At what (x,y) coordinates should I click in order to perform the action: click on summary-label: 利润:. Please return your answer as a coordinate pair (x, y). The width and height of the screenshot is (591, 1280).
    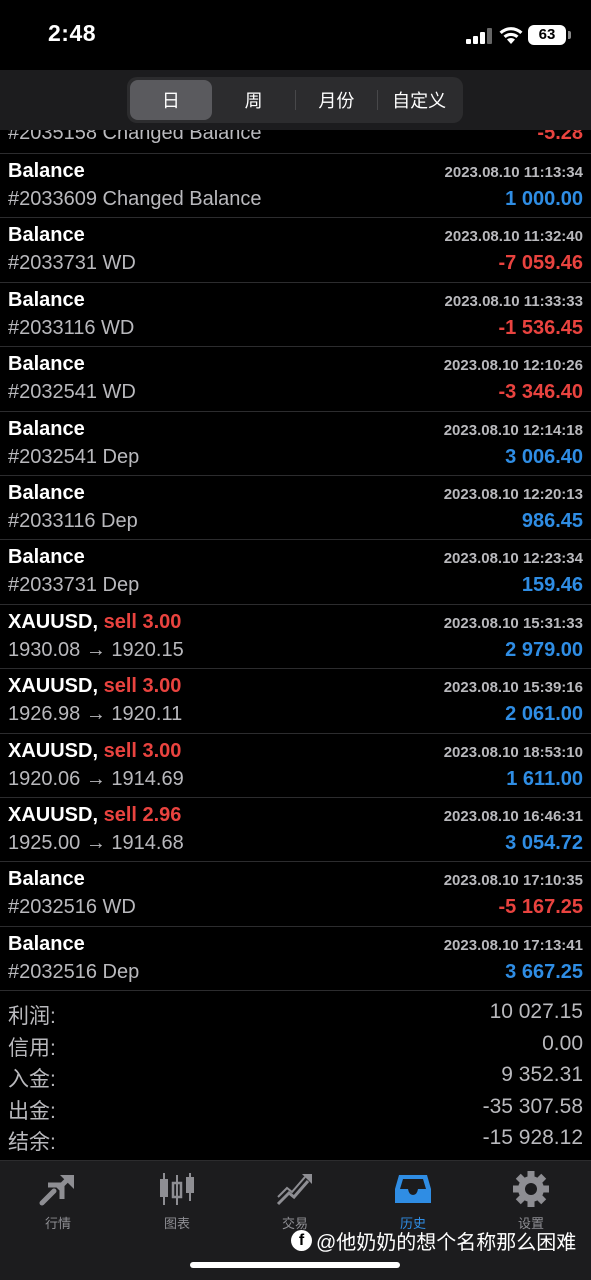
    Looking at the image, I should click on (32, 1016).